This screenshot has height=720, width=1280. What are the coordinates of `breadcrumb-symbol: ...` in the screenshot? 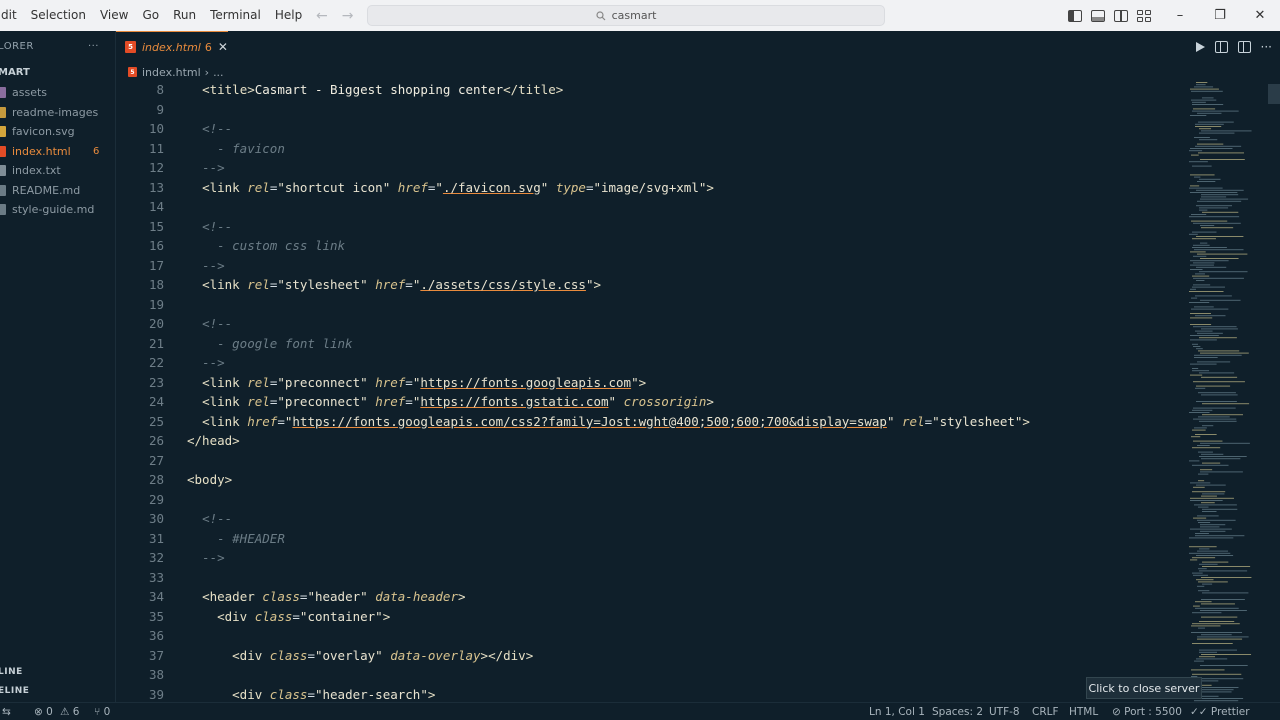 It's located at (218, 72).